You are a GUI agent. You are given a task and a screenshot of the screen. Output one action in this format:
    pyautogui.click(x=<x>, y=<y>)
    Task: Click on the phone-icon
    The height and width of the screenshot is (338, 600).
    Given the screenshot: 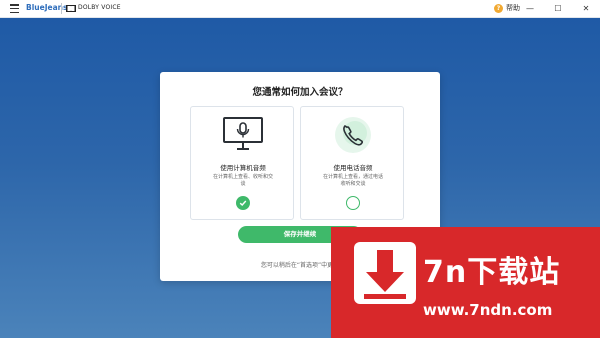 What is the action you would take?
    pyautogui.click(x=353, y=135)
    